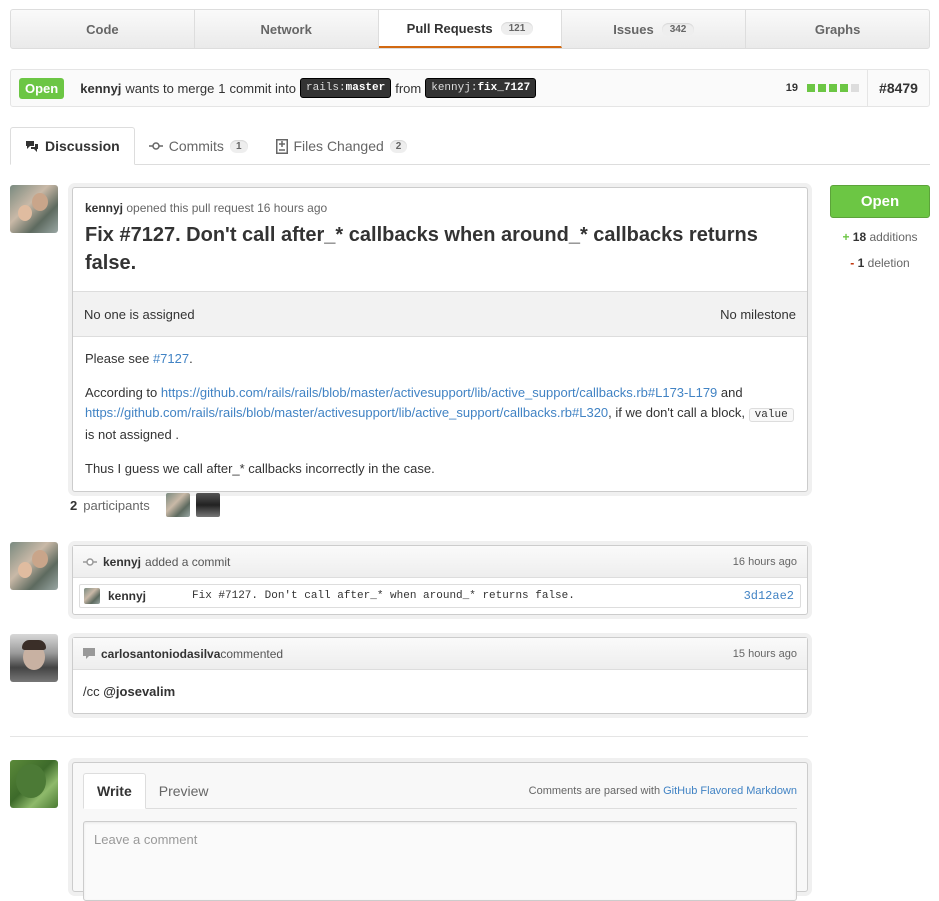 This screenshot has height=901, width=939. I want to click on base-repo: rails, so click(323, 88).